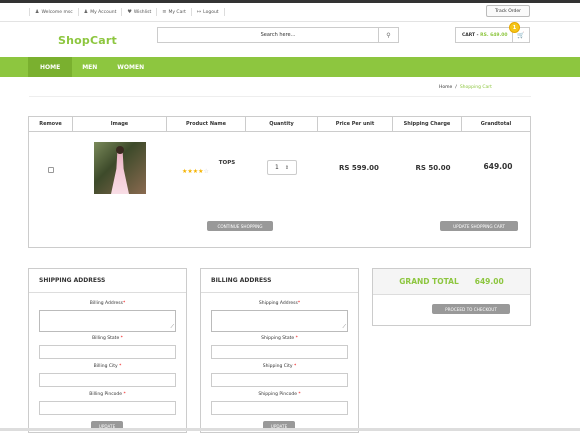  What do you see at coordinates (290, 67) in the screenshot?
I see `main-nav: HOME MEN WOMEN` at bounding box center [290, 67].